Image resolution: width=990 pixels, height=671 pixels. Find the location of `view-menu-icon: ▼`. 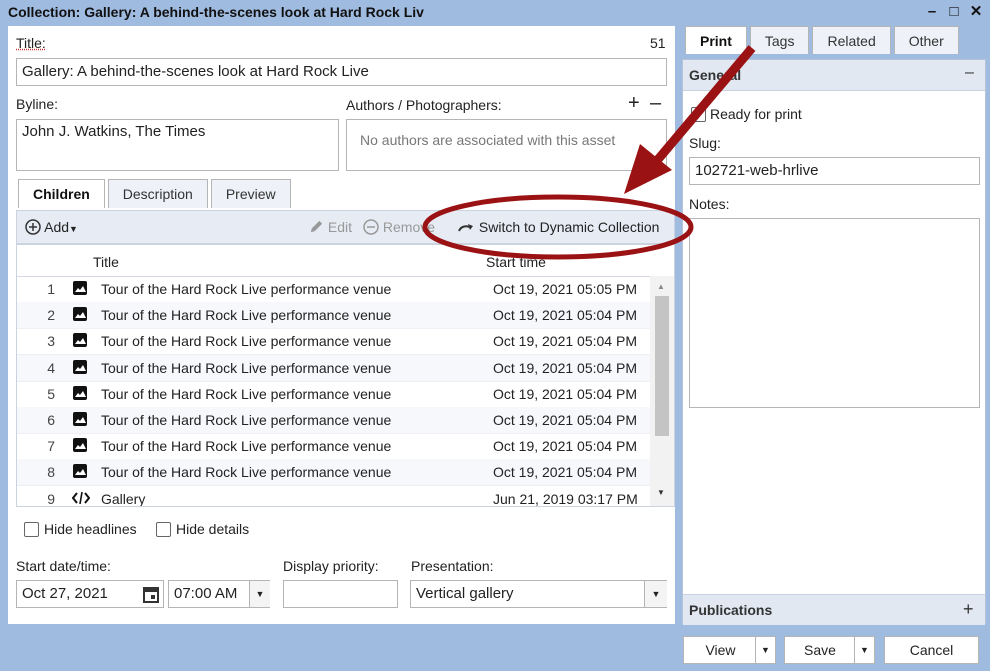

view-menu-icon: ▼ is located at coordinates (765, 650).